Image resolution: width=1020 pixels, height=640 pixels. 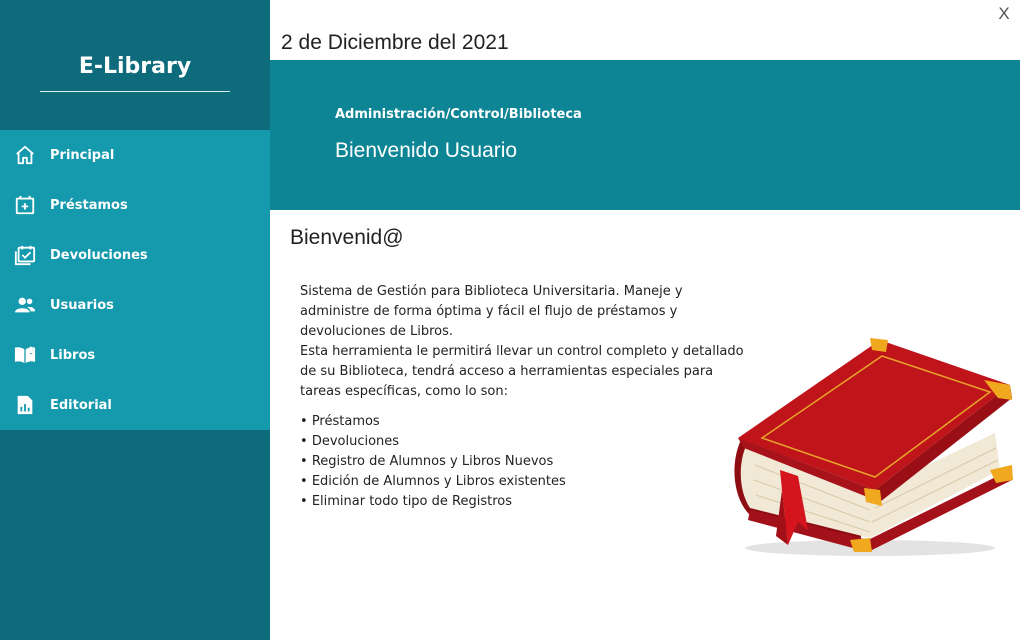 What do you see at coordinates (135, 305) in the screenshot?
I see `sidebar-item-usuarios: Usuarios` at bounding box center [135, 305].